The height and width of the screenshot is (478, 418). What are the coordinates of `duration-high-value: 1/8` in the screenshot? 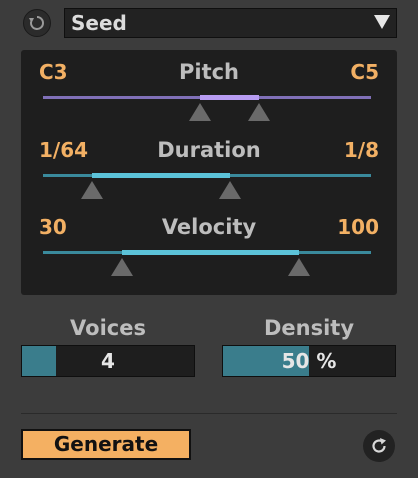 It's located at (361, 150).